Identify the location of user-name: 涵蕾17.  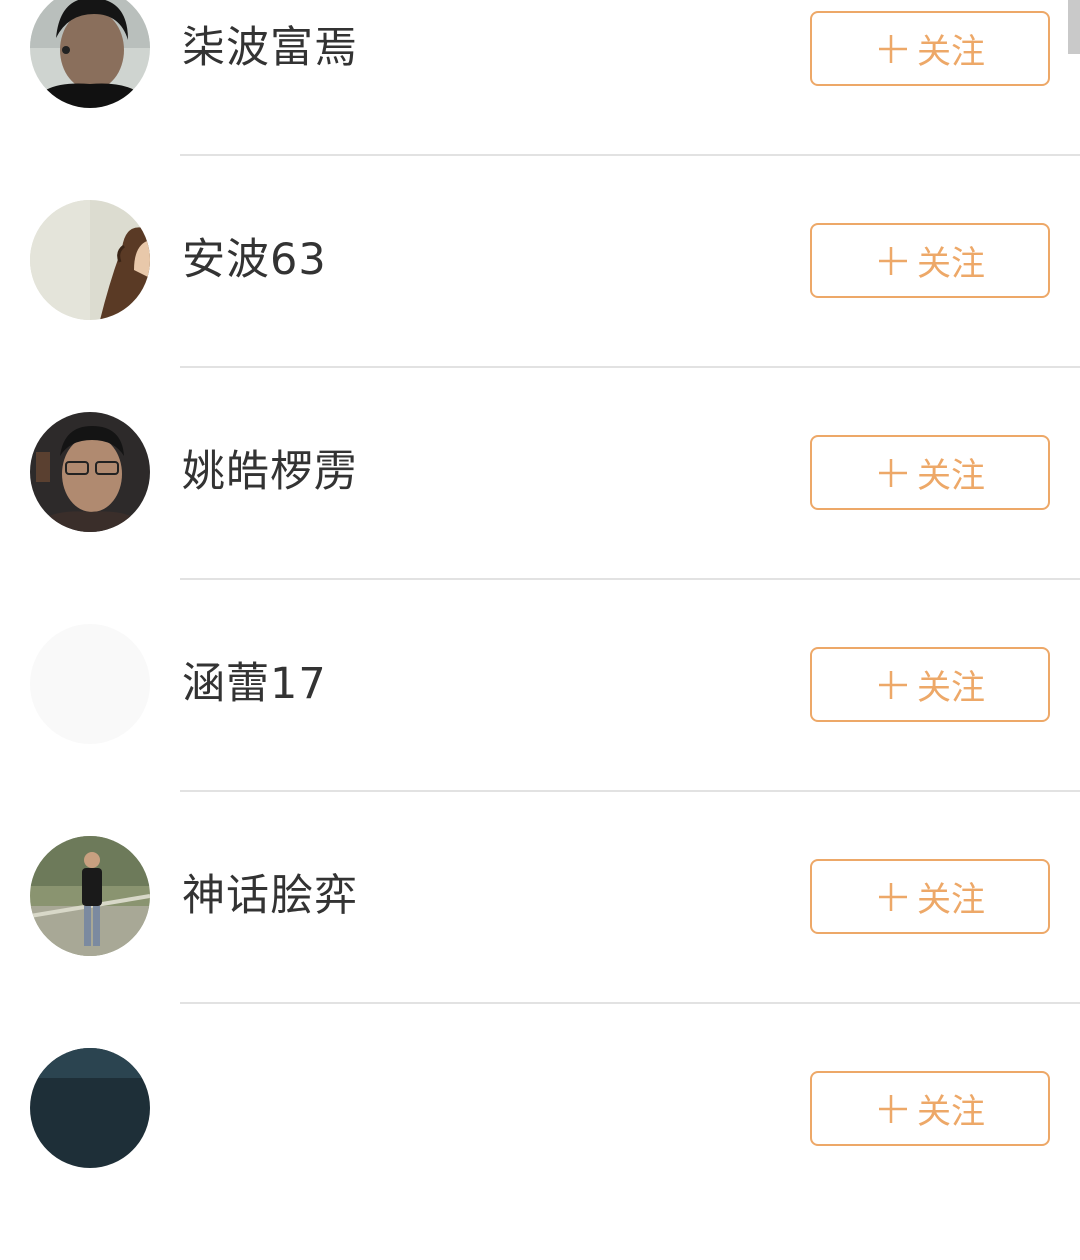
(254, 684).